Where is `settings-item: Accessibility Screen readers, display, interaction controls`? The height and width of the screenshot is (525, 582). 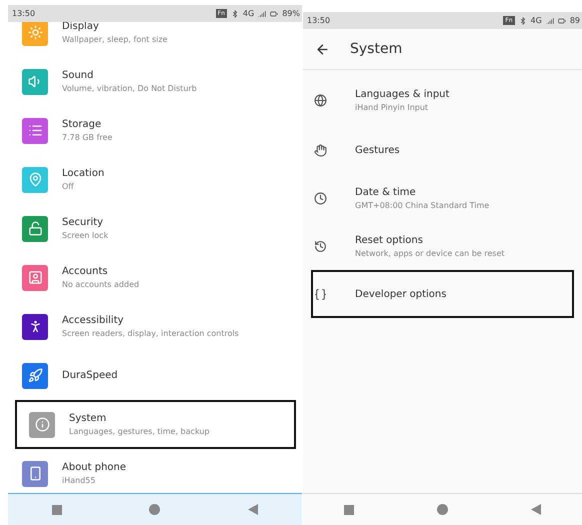
settings-item: Accessibility Screen readers, display, interaction controls is located at coordinates (155, 326).